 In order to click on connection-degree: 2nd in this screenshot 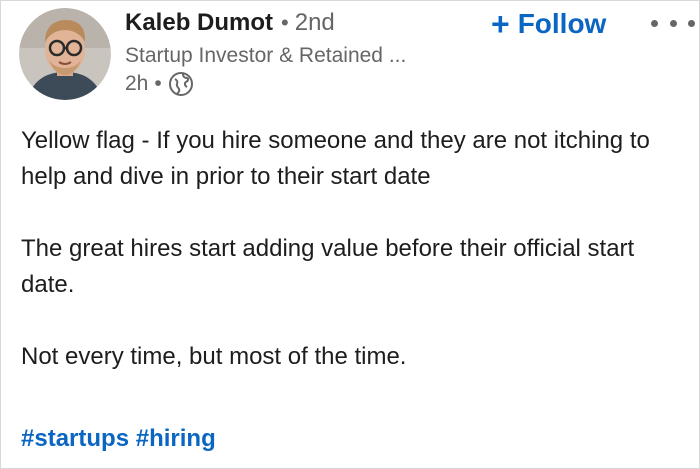, I will do `click(314, 22)`.